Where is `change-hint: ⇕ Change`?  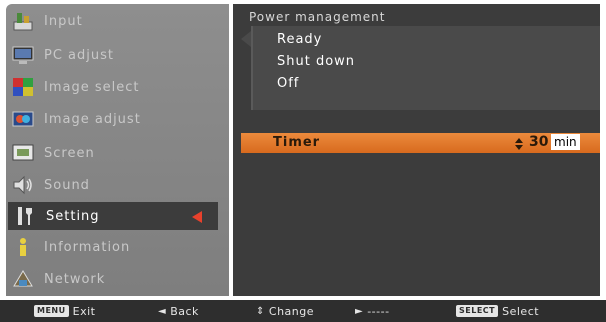 change-hint: ⇕ Change is located at coordinates (285, 311).